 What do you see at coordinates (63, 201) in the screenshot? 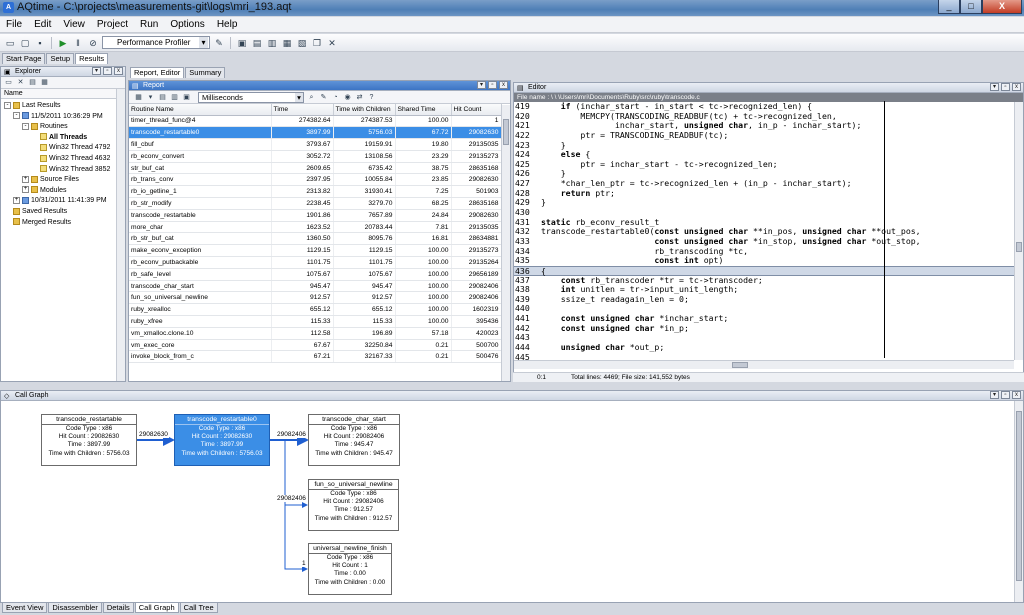
I see `tree-item: +10/31/2011 11:41:39 PM` at bounding box center [63, 201].